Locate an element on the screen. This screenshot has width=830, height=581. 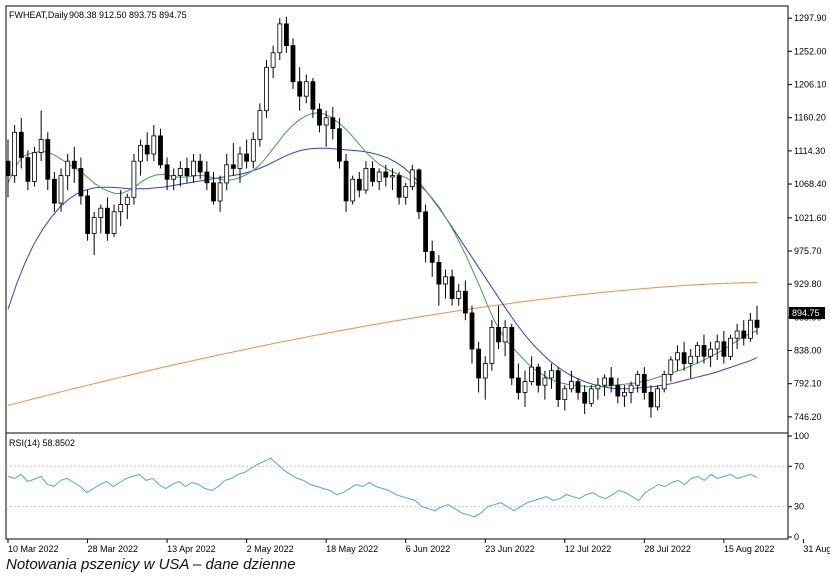
y-tick-label: 1297.90 is located at coordinates (810, 18).